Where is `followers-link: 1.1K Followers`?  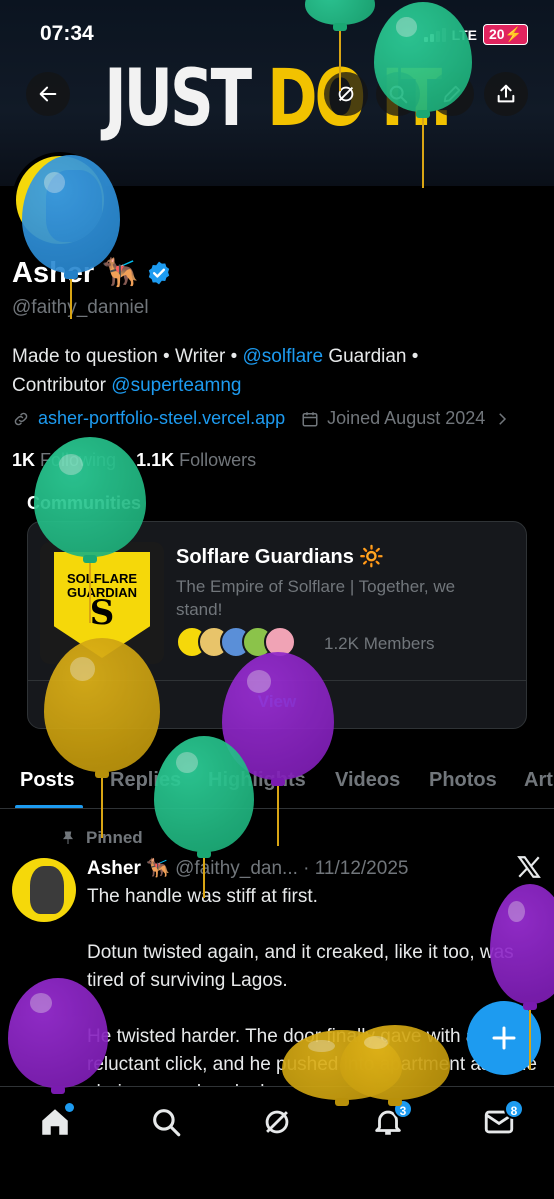
followers-link: 1.1K Followers is located at coordinates (196, 460).